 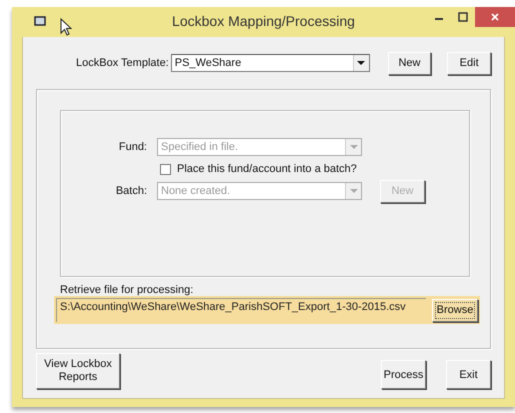 I want to click on process-button: Process, so click(x=403, y=374).